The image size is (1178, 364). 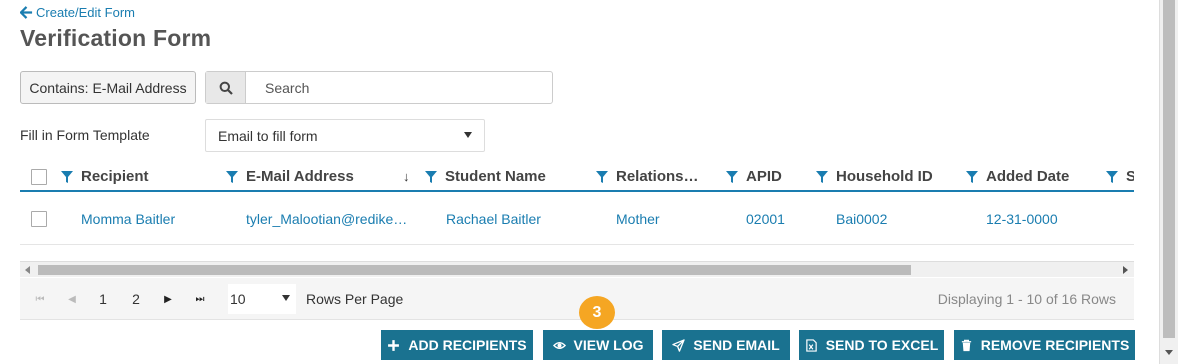 What do you see at coordinates (1055, 345) in the screenshot?
I see `remove-recipients-label: REMOVE RECIPIENTS` at bounding box center [1055, 345].